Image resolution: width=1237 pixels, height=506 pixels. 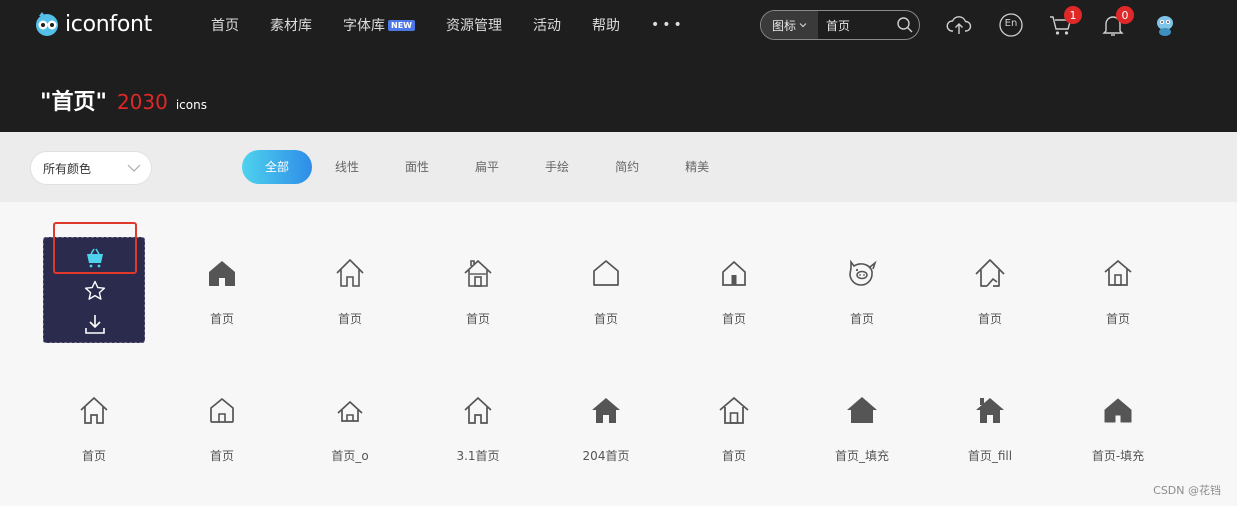 I want to click on color-filter-label: 所有颜色, so click(x=67, y=168).